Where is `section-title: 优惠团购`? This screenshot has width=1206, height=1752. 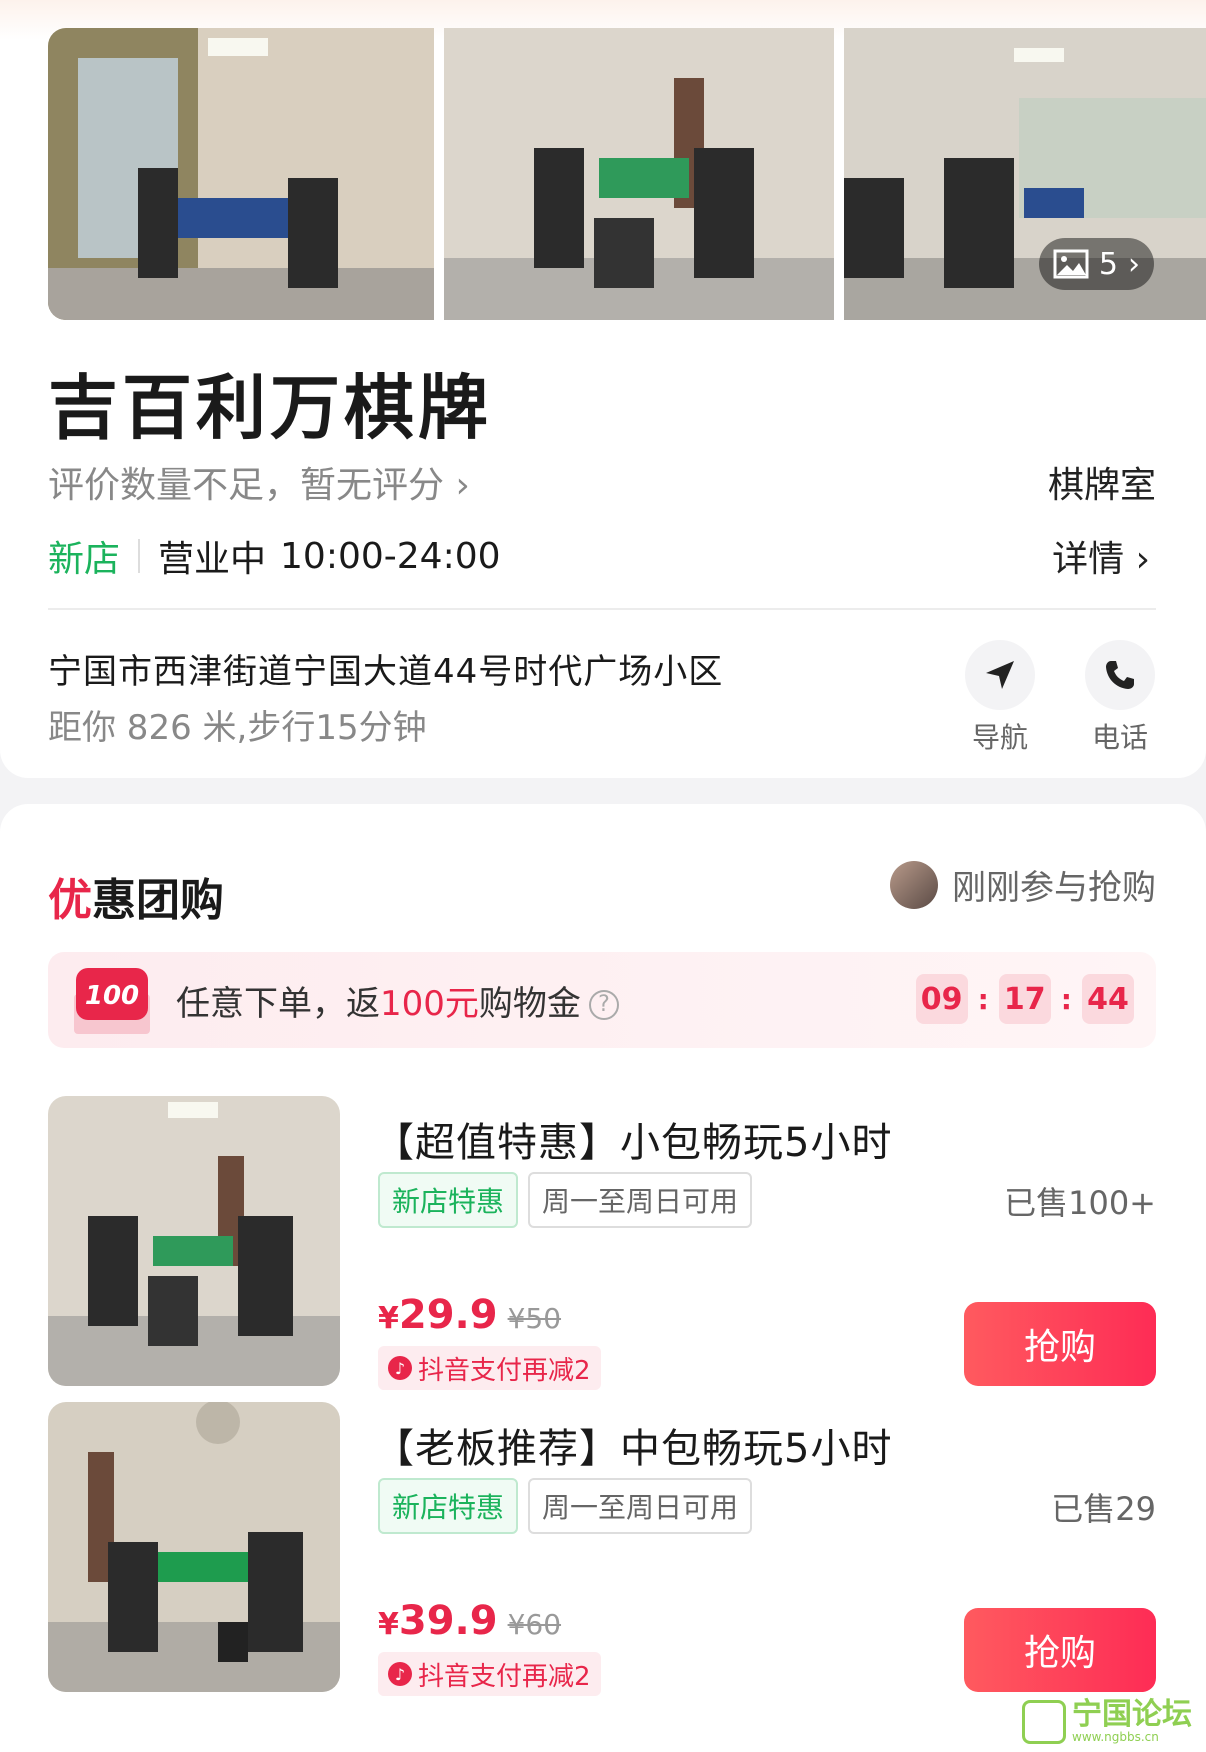
section-title: 优惠团购 is located at coordinates (136, 900).